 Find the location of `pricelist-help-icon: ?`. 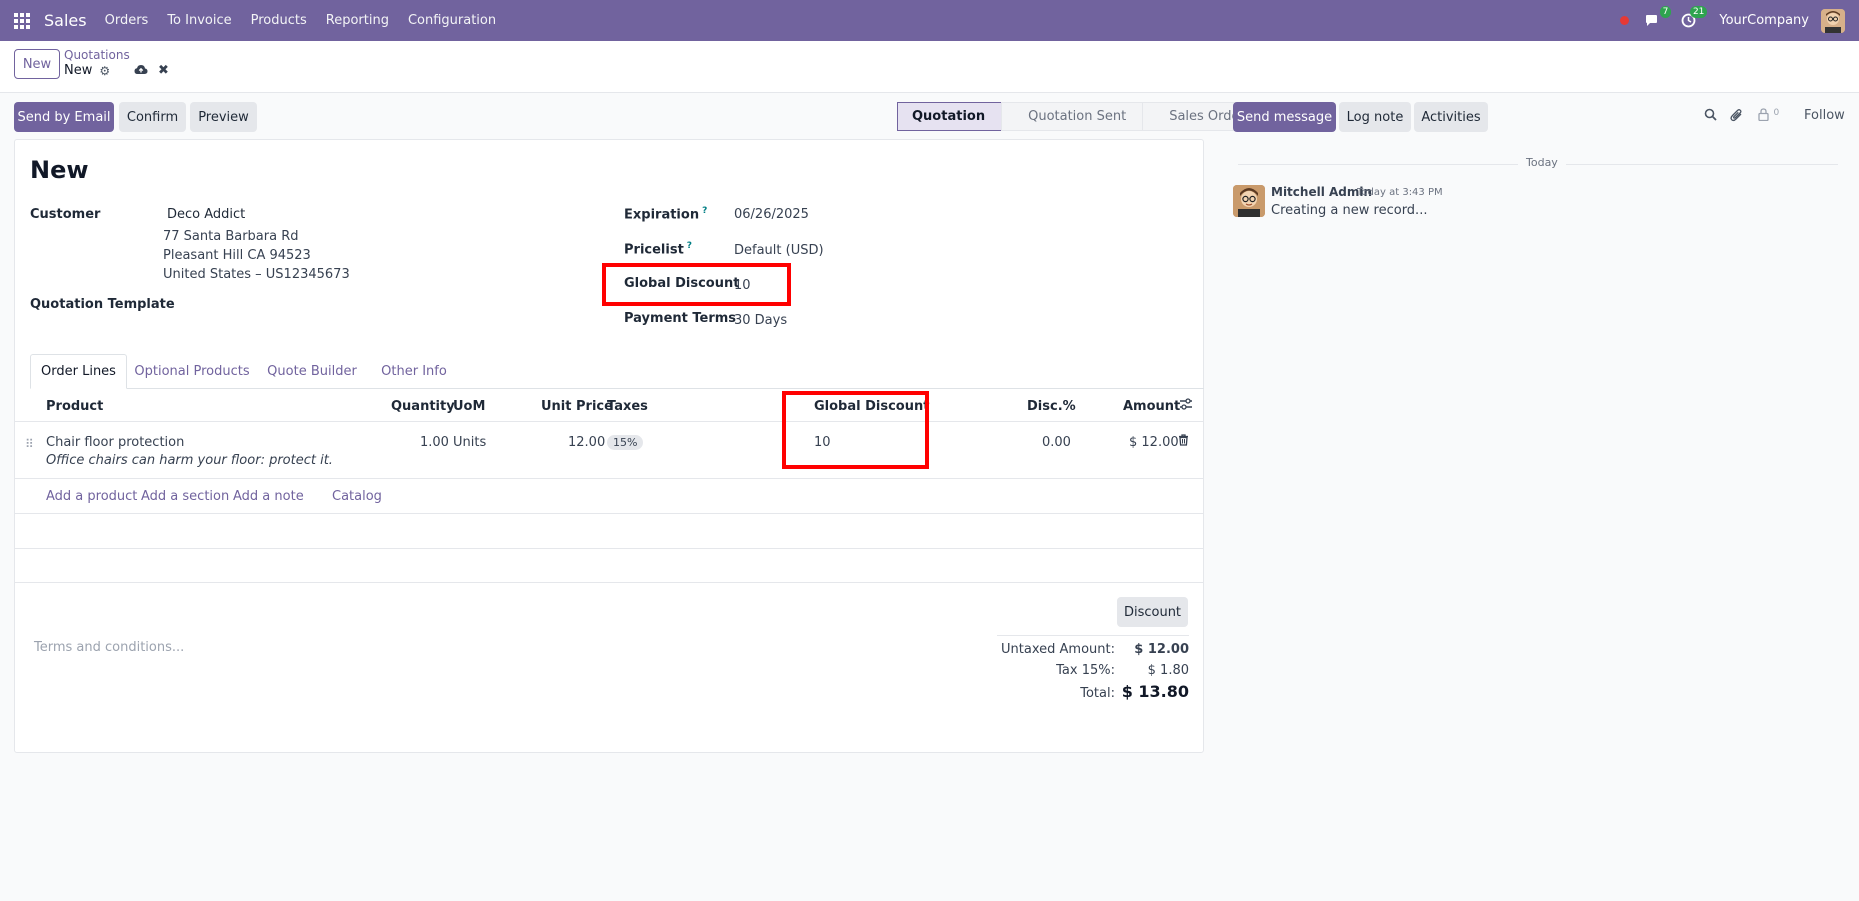

pricelist-help-icon: ? is located at coordinates (689, 246).